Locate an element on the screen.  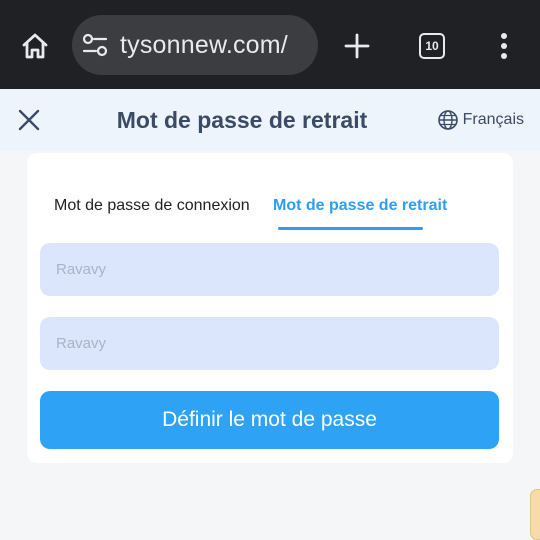
home-icon is located at coordinates (35, 46).